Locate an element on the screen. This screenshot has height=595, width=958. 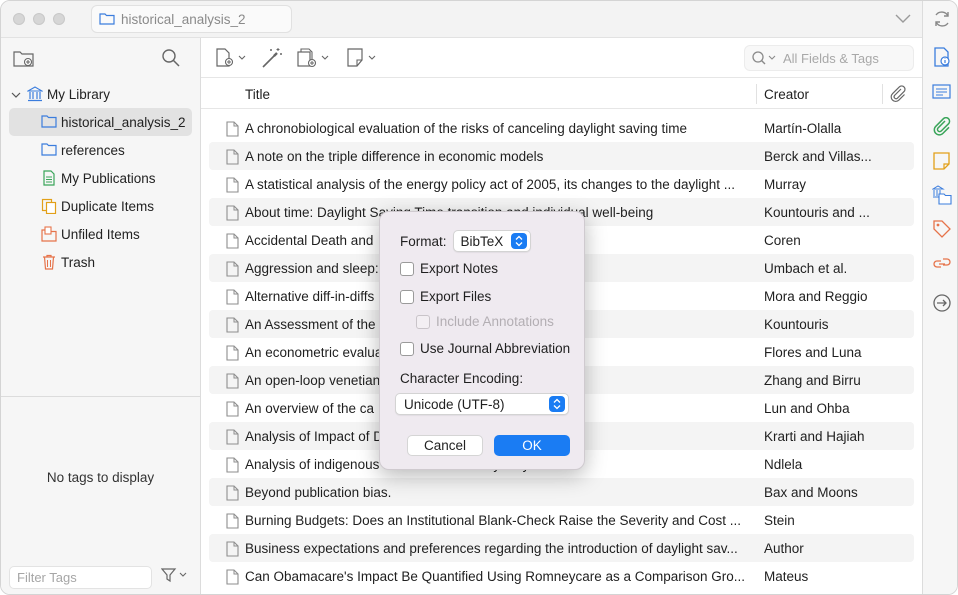
encoding-value: Unicode (UTF-8) is located at coordinates (454, 404).